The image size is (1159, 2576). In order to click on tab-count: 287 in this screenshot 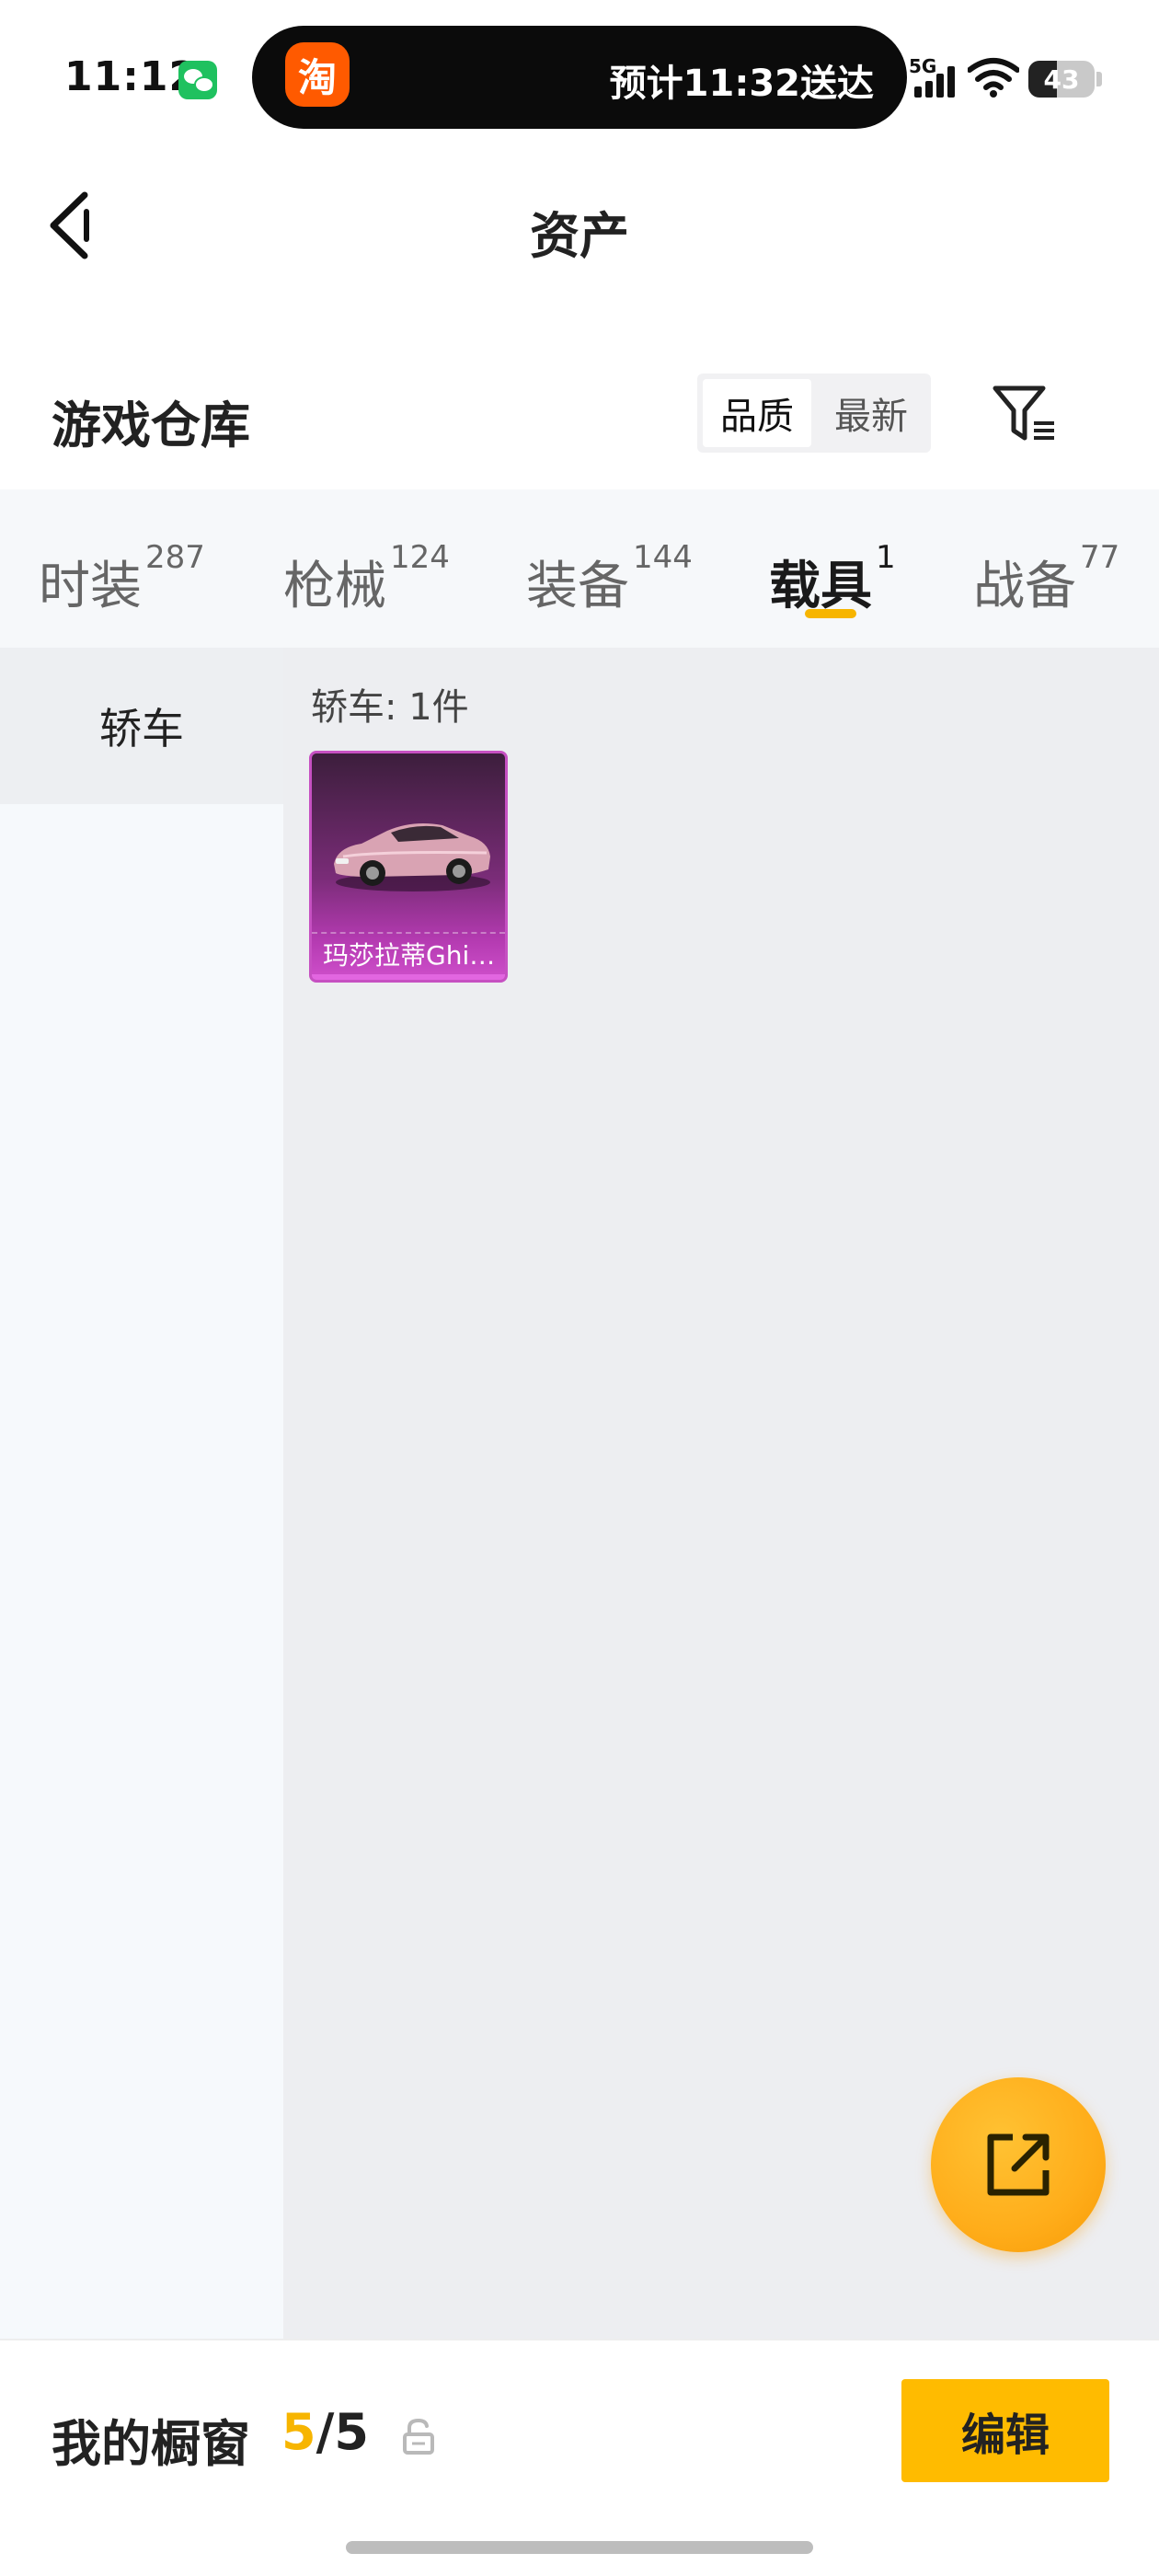, I will do `click(175, 557)`.